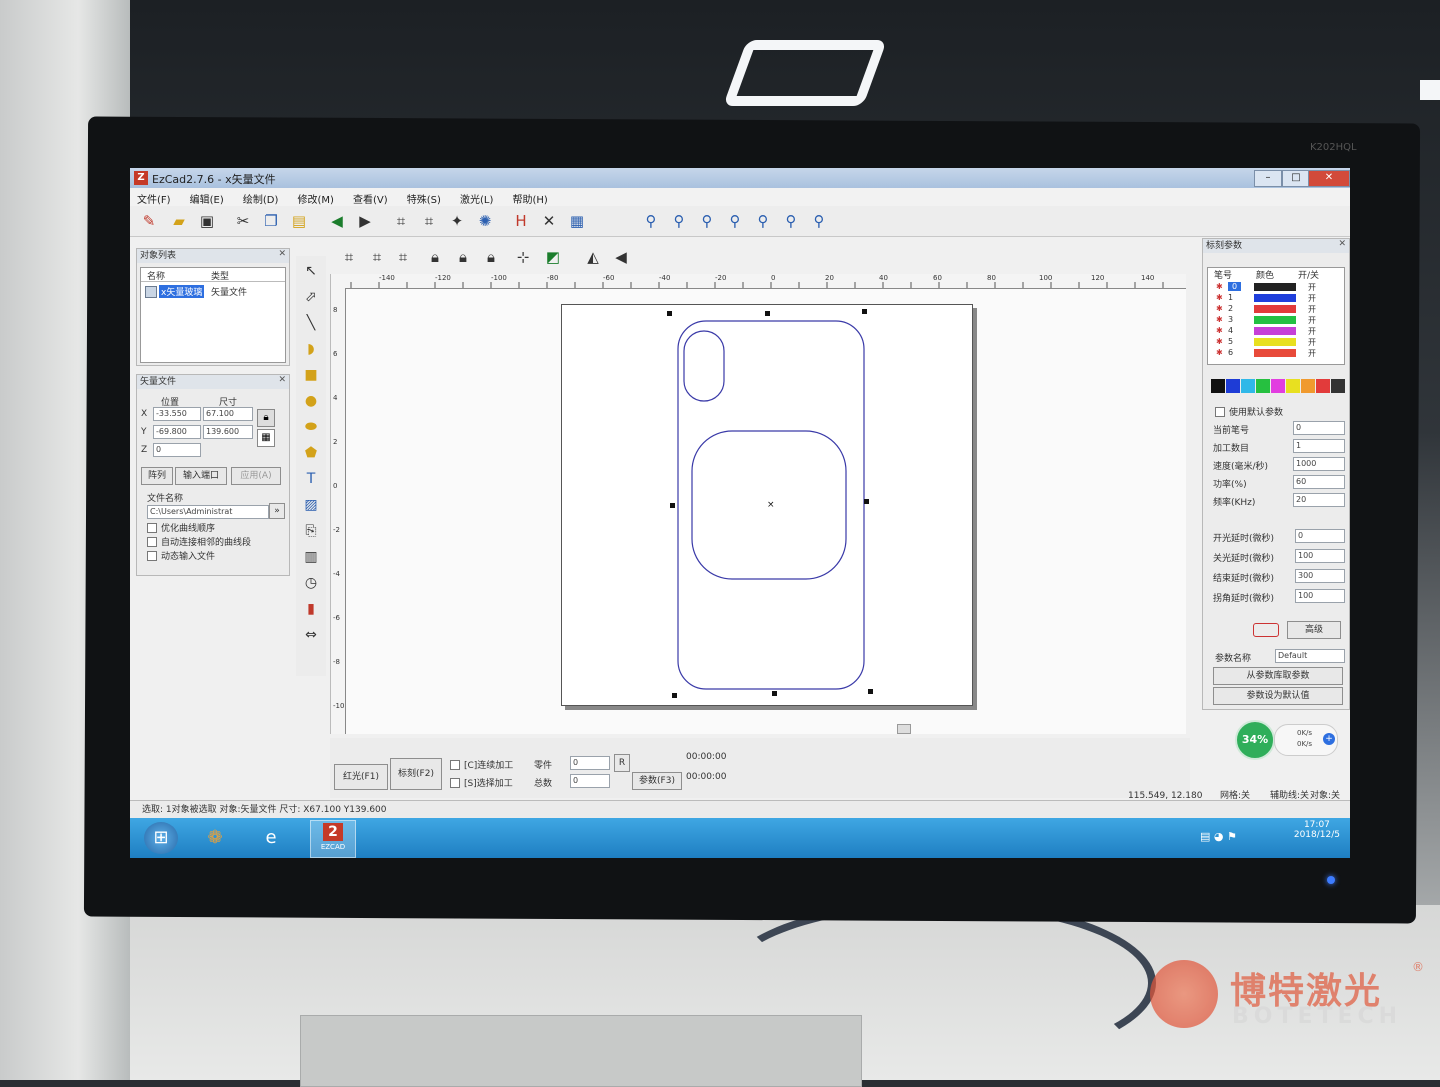 The width and height of the screenshot is (1440, 1087). What do you see at coordinates (621, 257) in the screenshot?
I see `mirror-v-icon: ◀` at bounding box center [621, 257].